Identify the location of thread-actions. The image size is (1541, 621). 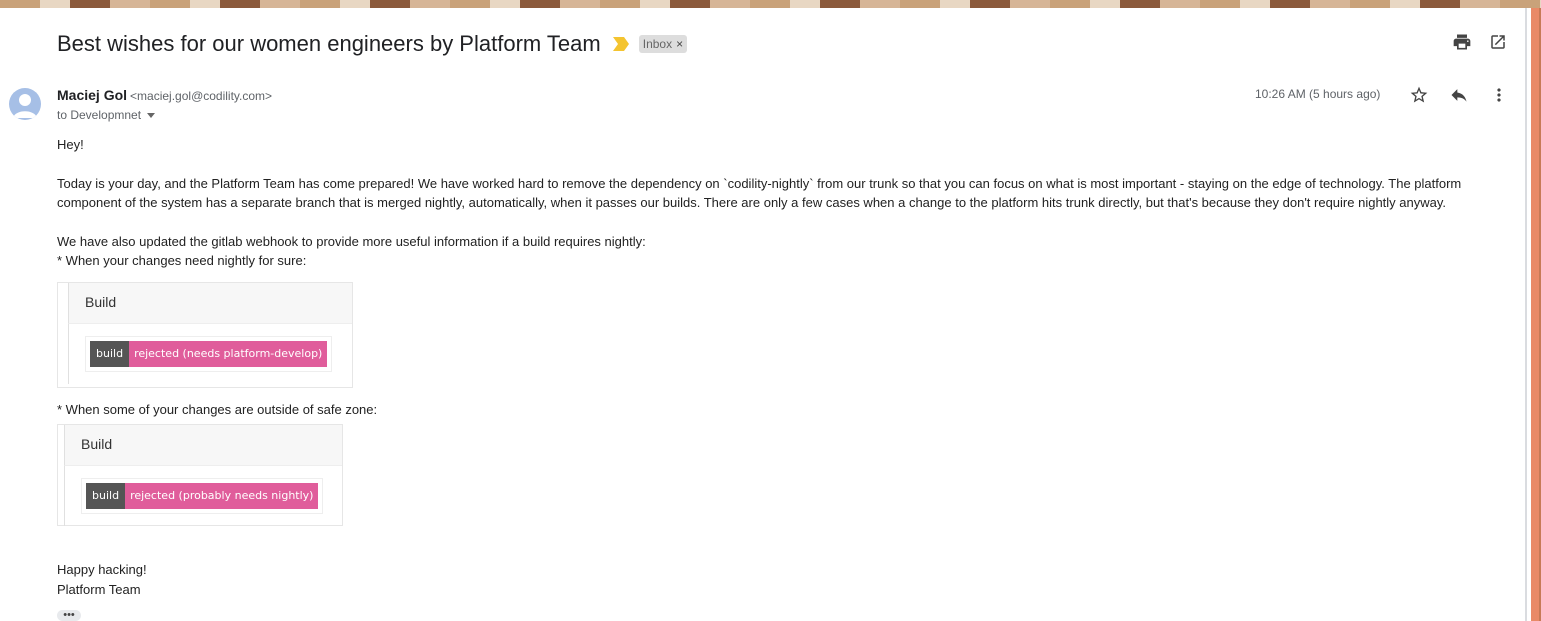
(1480, 42).